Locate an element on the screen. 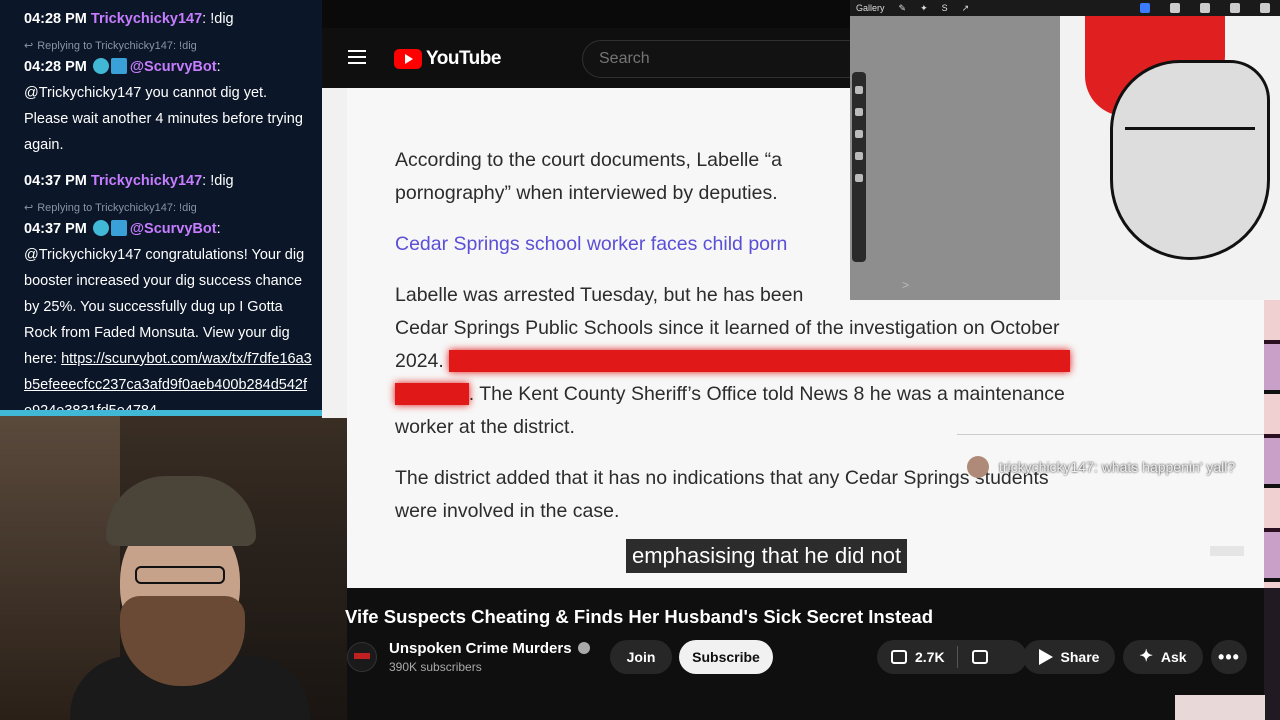 The image size is (1280, 720). comic-panel-corner is located at coordinates (1220, 707).